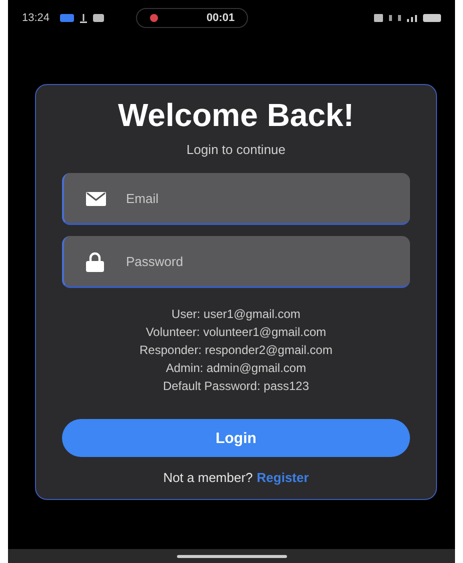 The height and width of the screenshot is (563, 463). What do you see at coordinates (282, 477) in the screenshot?
I see `register-link: Register` at bounding box center [282, 477].